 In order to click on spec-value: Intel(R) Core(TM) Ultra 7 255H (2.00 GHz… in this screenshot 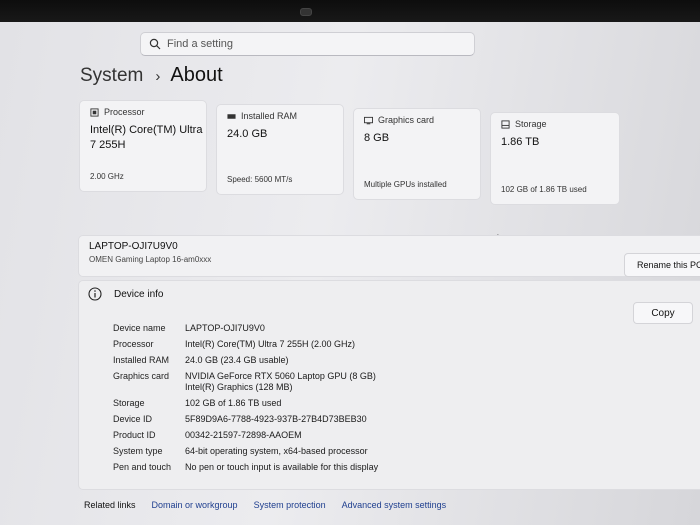, I will do `click(270, 344)`.